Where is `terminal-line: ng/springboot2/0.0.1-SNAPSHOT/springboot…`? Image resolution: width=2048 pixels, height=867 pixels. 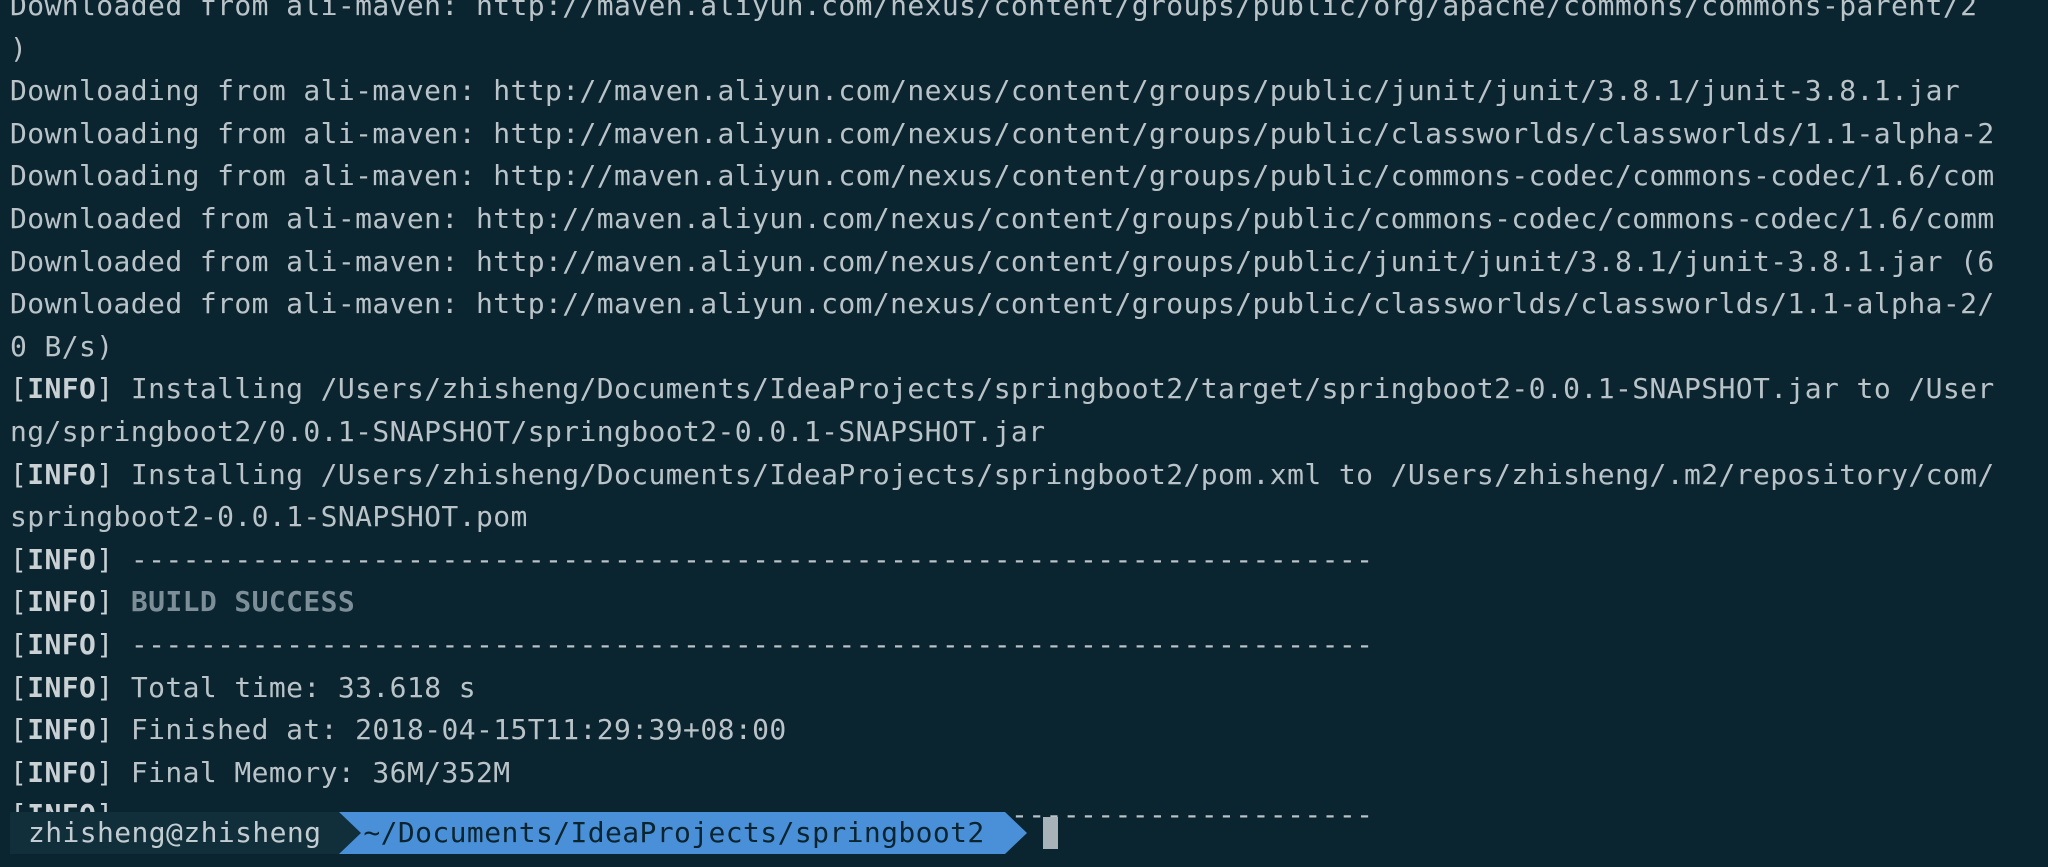
terminal-line: ng/springboot2/0.0.1-SNAPSHOT/springboot… is located at coordinates (527, 432).